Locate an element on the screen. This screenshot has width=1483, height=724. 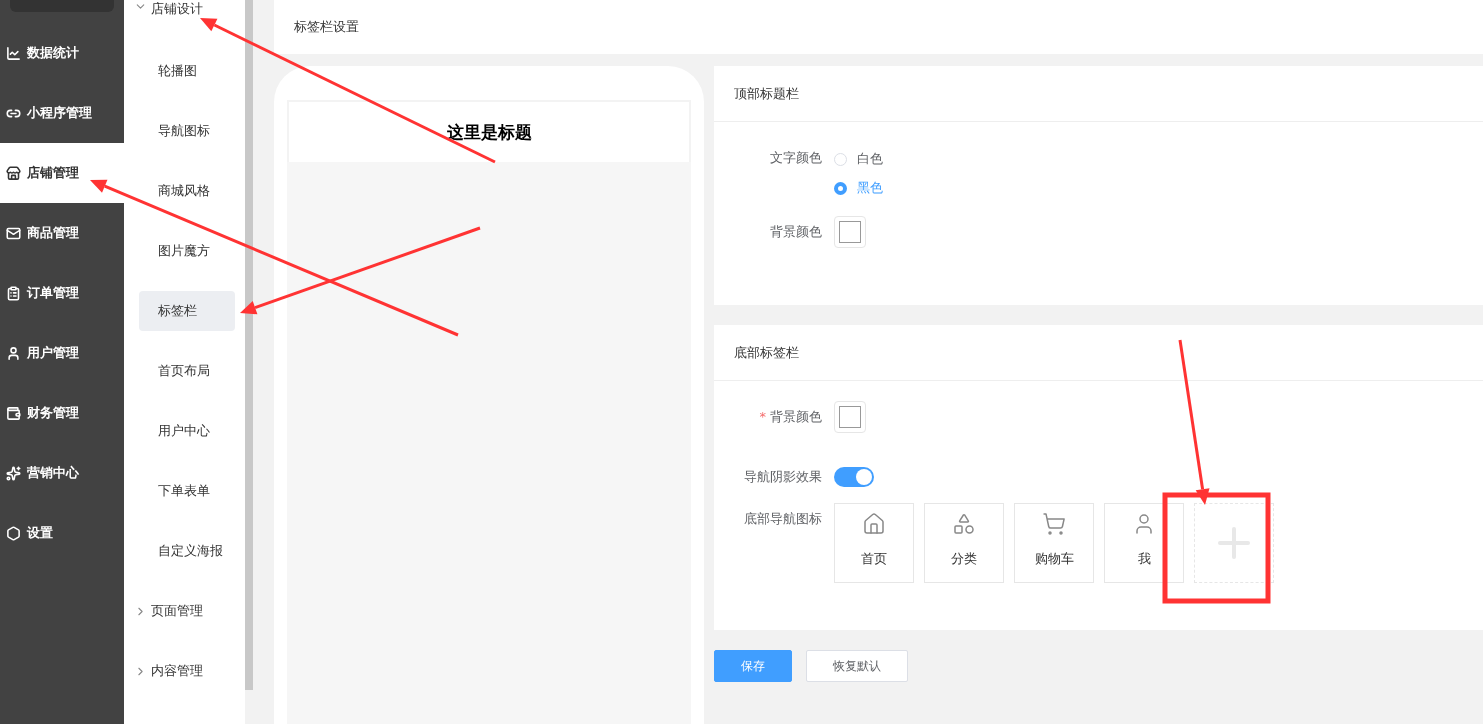
sidebar-item: 店铺管理 is located at coordinates (62, 173).